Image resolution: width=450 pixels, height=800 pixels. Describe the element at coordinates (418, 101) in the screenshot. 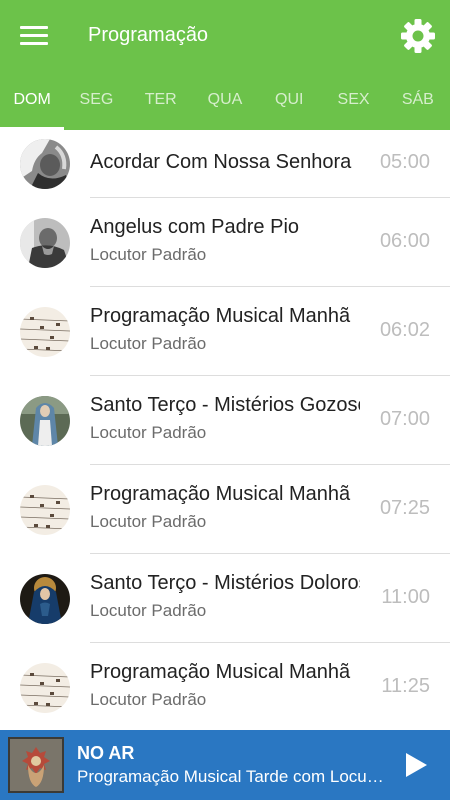

I see `tab-sab: SÁB` at that location.